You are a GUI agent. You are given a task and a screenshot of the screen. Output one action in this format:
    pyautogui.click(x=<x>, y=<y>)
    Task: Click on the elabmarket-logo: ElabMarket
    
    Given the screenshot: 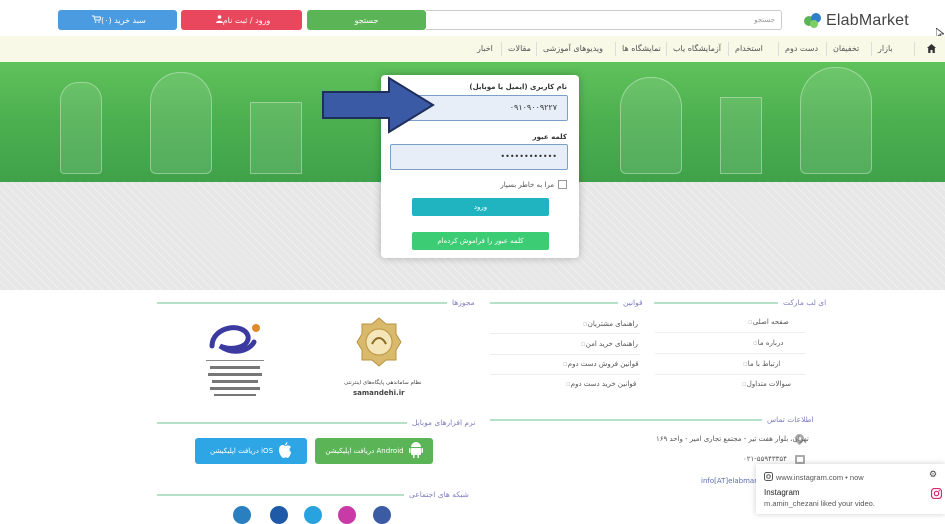 What is the action you would take?
    pyautogui.click(x=856, y=21)
    